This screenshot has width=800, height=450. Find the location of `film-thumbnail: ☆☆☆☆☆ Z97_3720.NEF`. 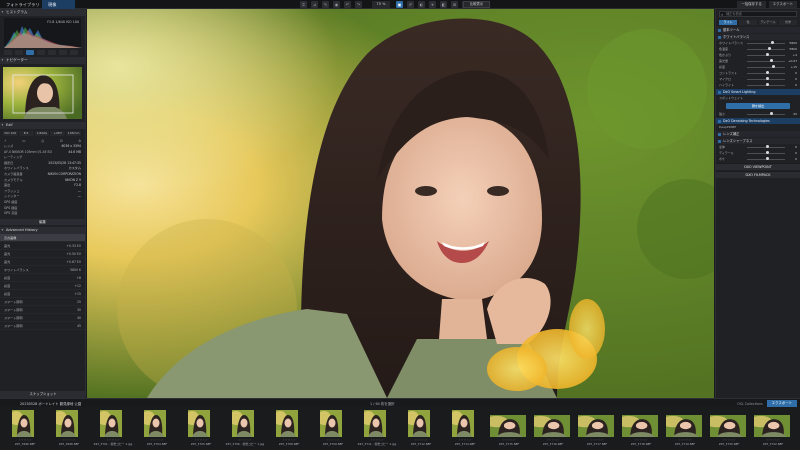

film-thumbnail: ☆☆☆☆☆ Z97_3720.NEF is located at coordinates (729, 428).